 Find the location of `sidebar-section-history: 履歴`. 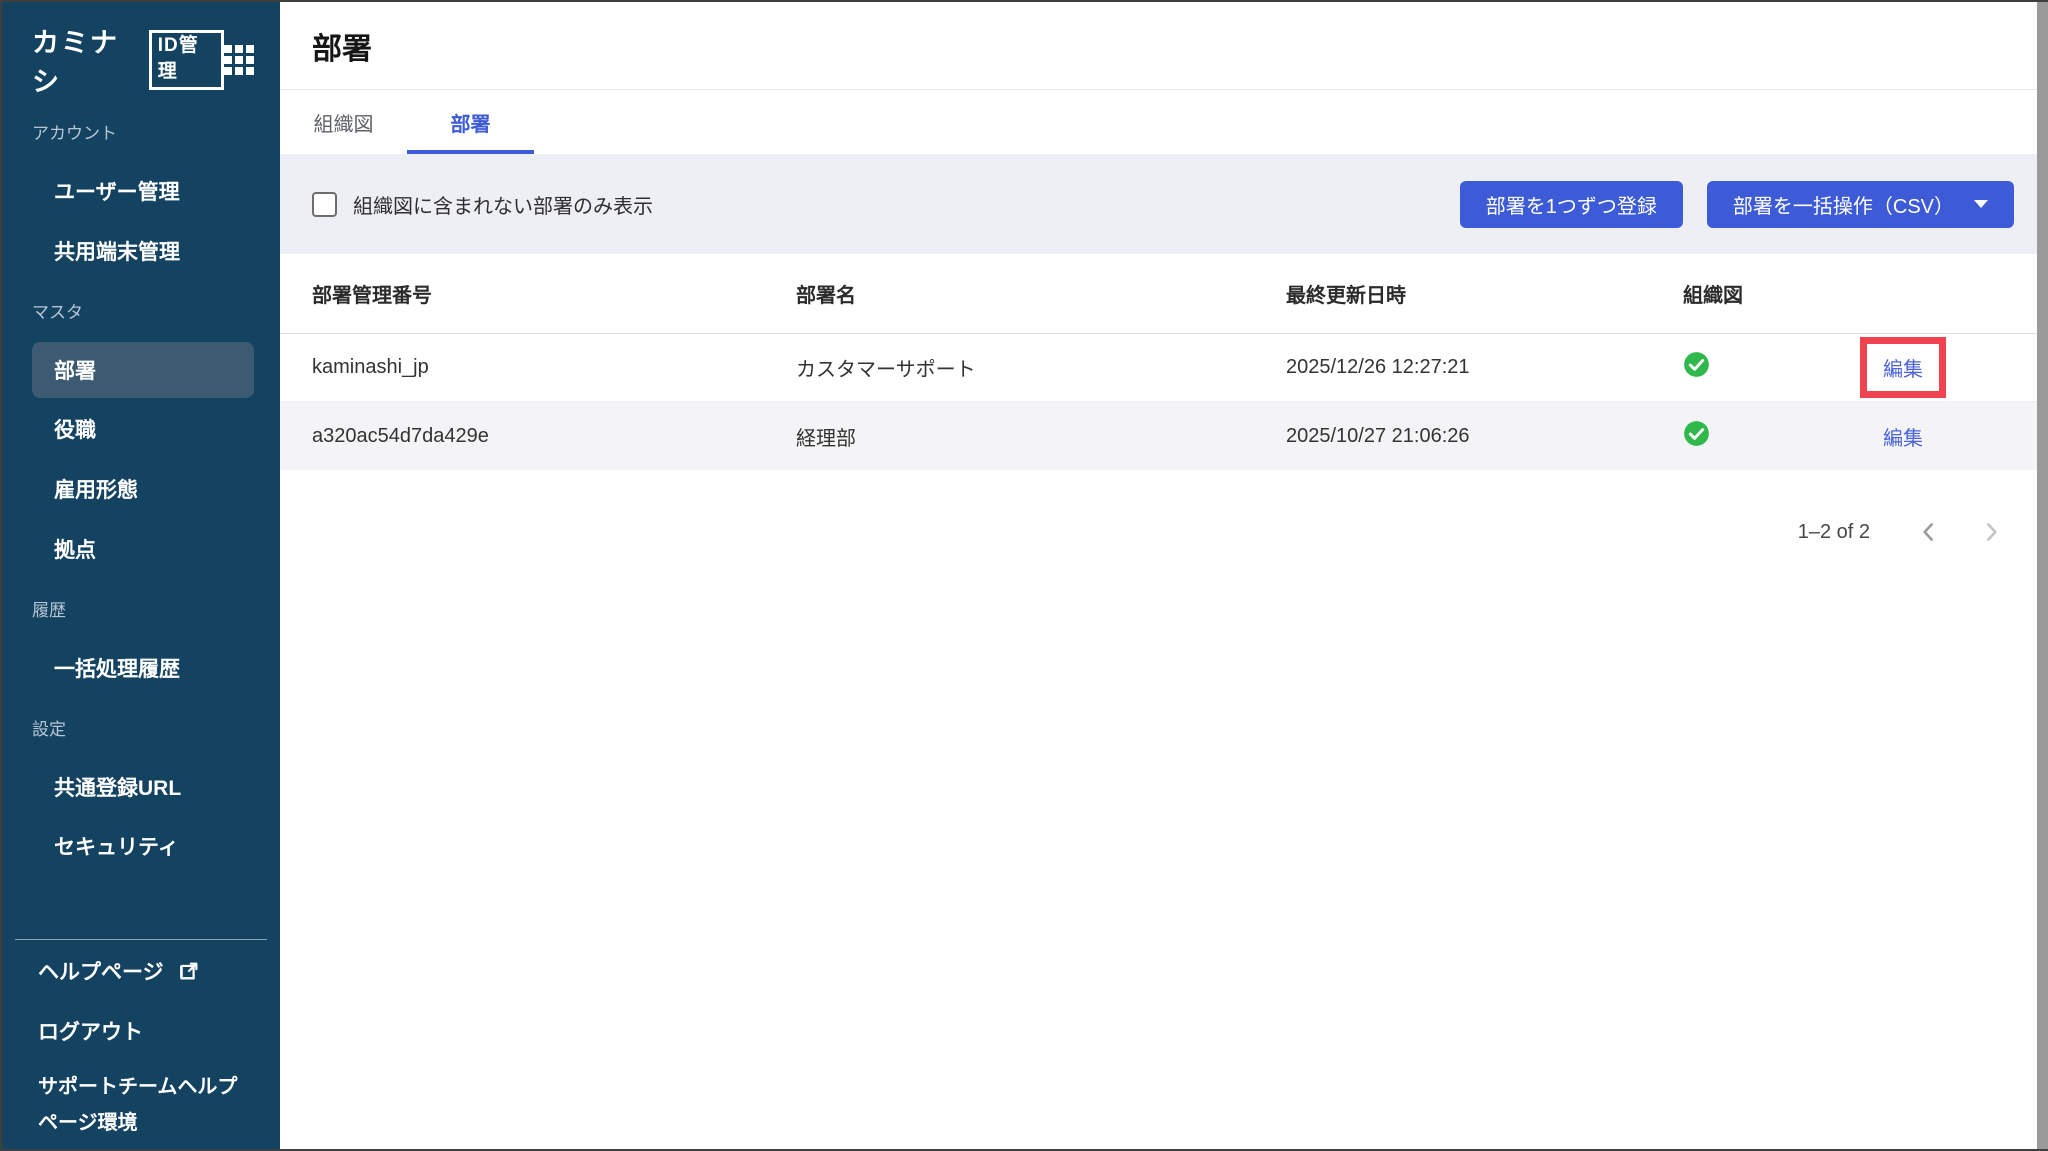

sidebar-section-history: 履歴 is located at coordinates (49, 610).